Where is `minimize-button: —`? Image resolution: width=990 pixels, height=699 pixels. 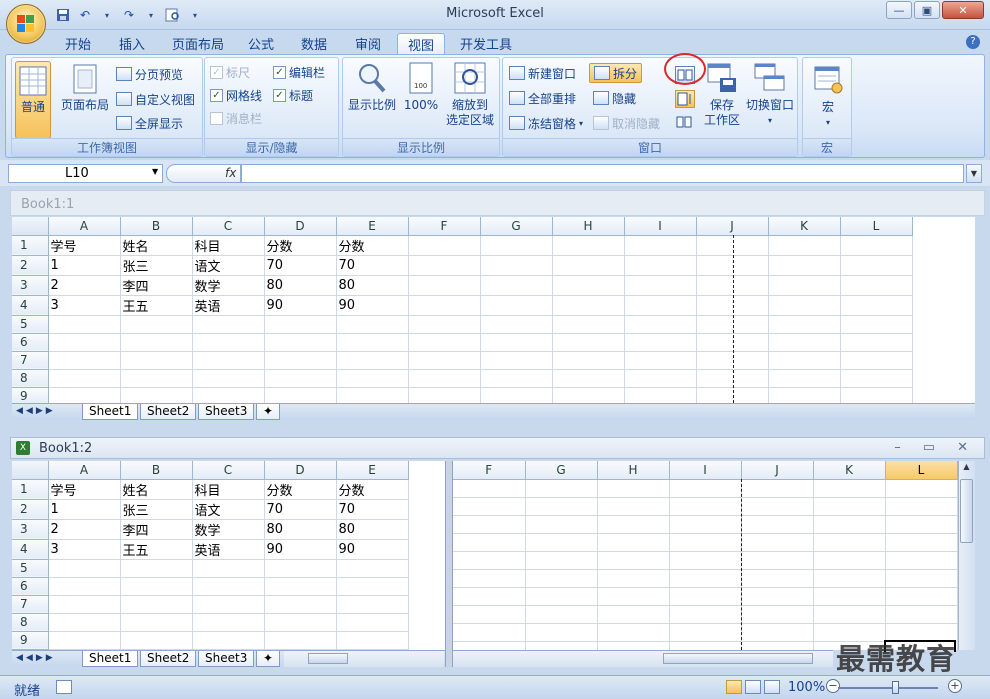
minimize-button: — is located at coordinates (899, 10).